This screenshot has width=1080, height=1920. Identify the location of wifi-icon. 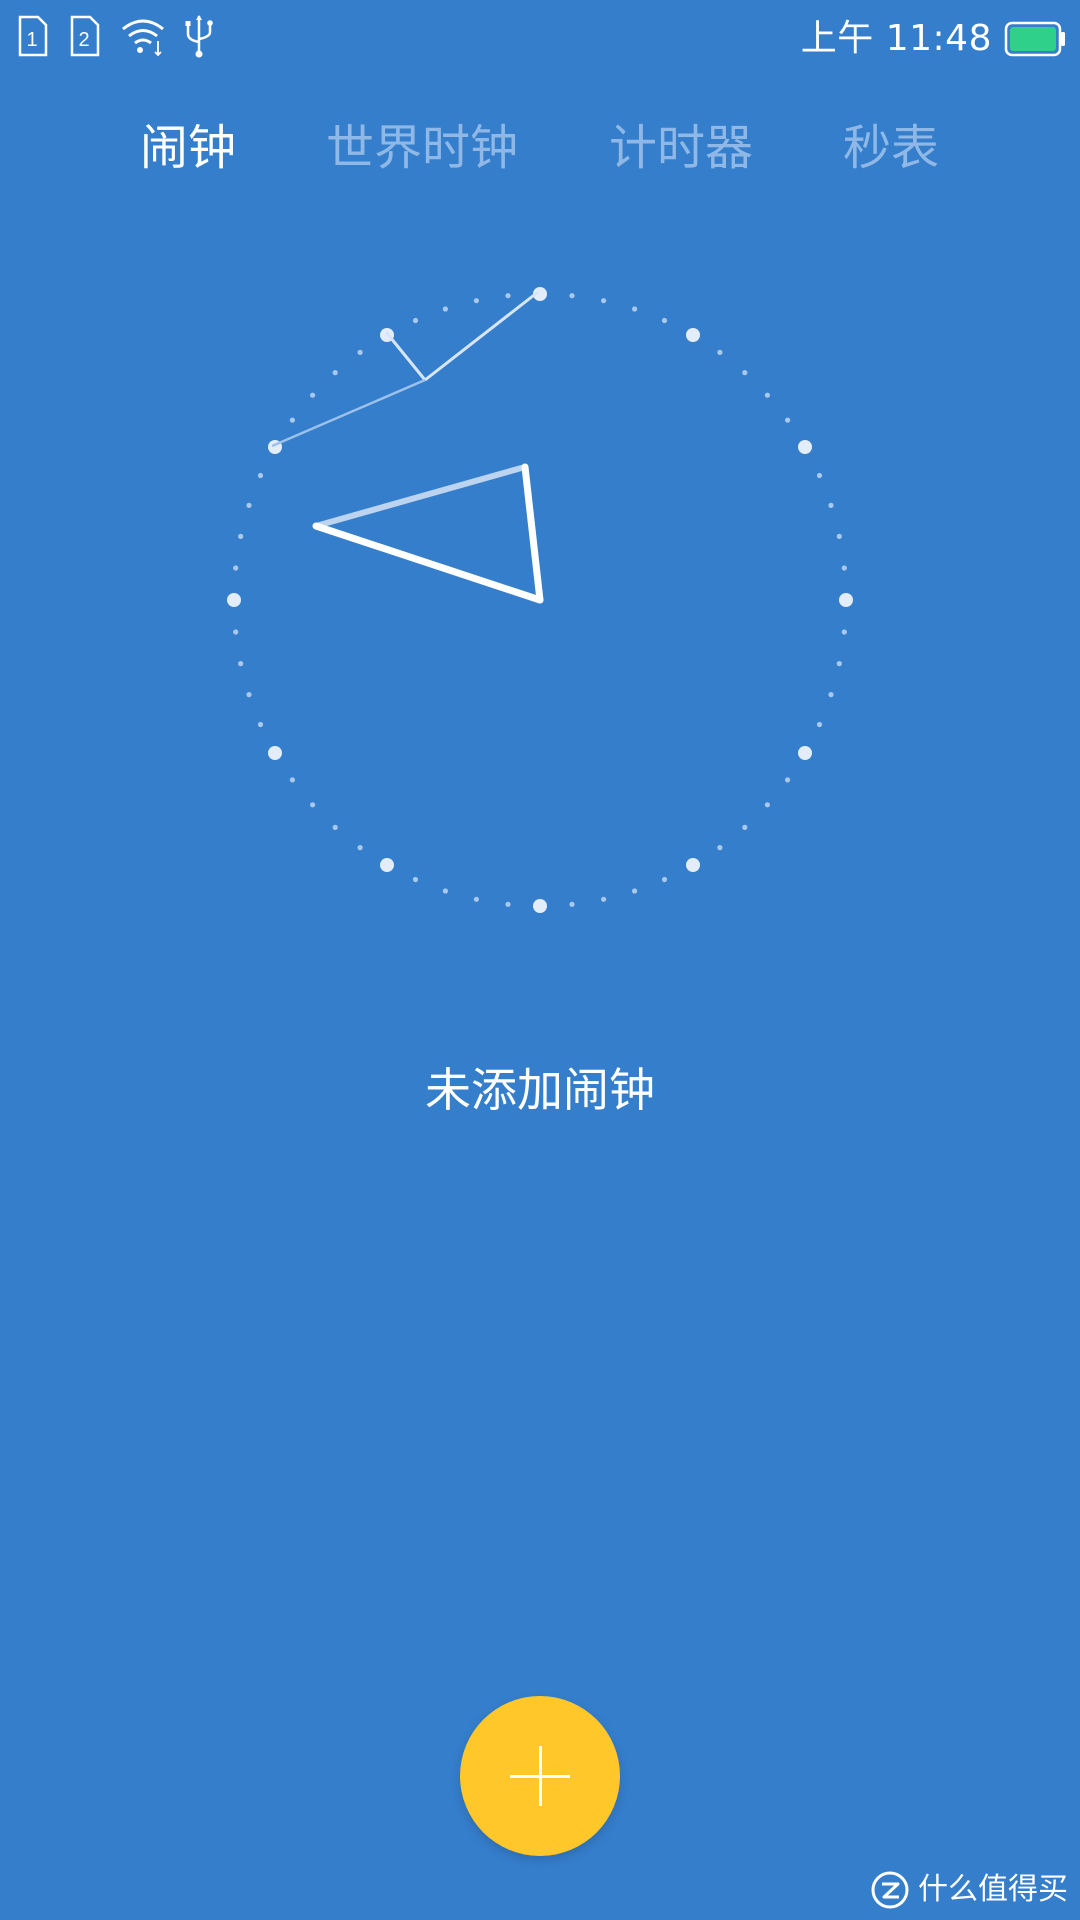
(143, 38).